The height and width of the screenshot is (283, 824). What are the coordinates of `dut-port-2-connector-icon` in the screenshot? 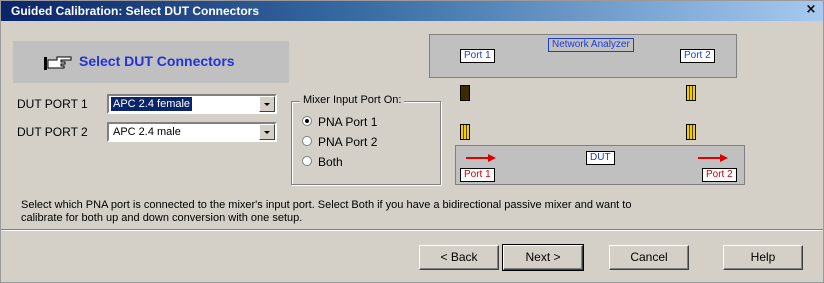 It's located at (691, 132).